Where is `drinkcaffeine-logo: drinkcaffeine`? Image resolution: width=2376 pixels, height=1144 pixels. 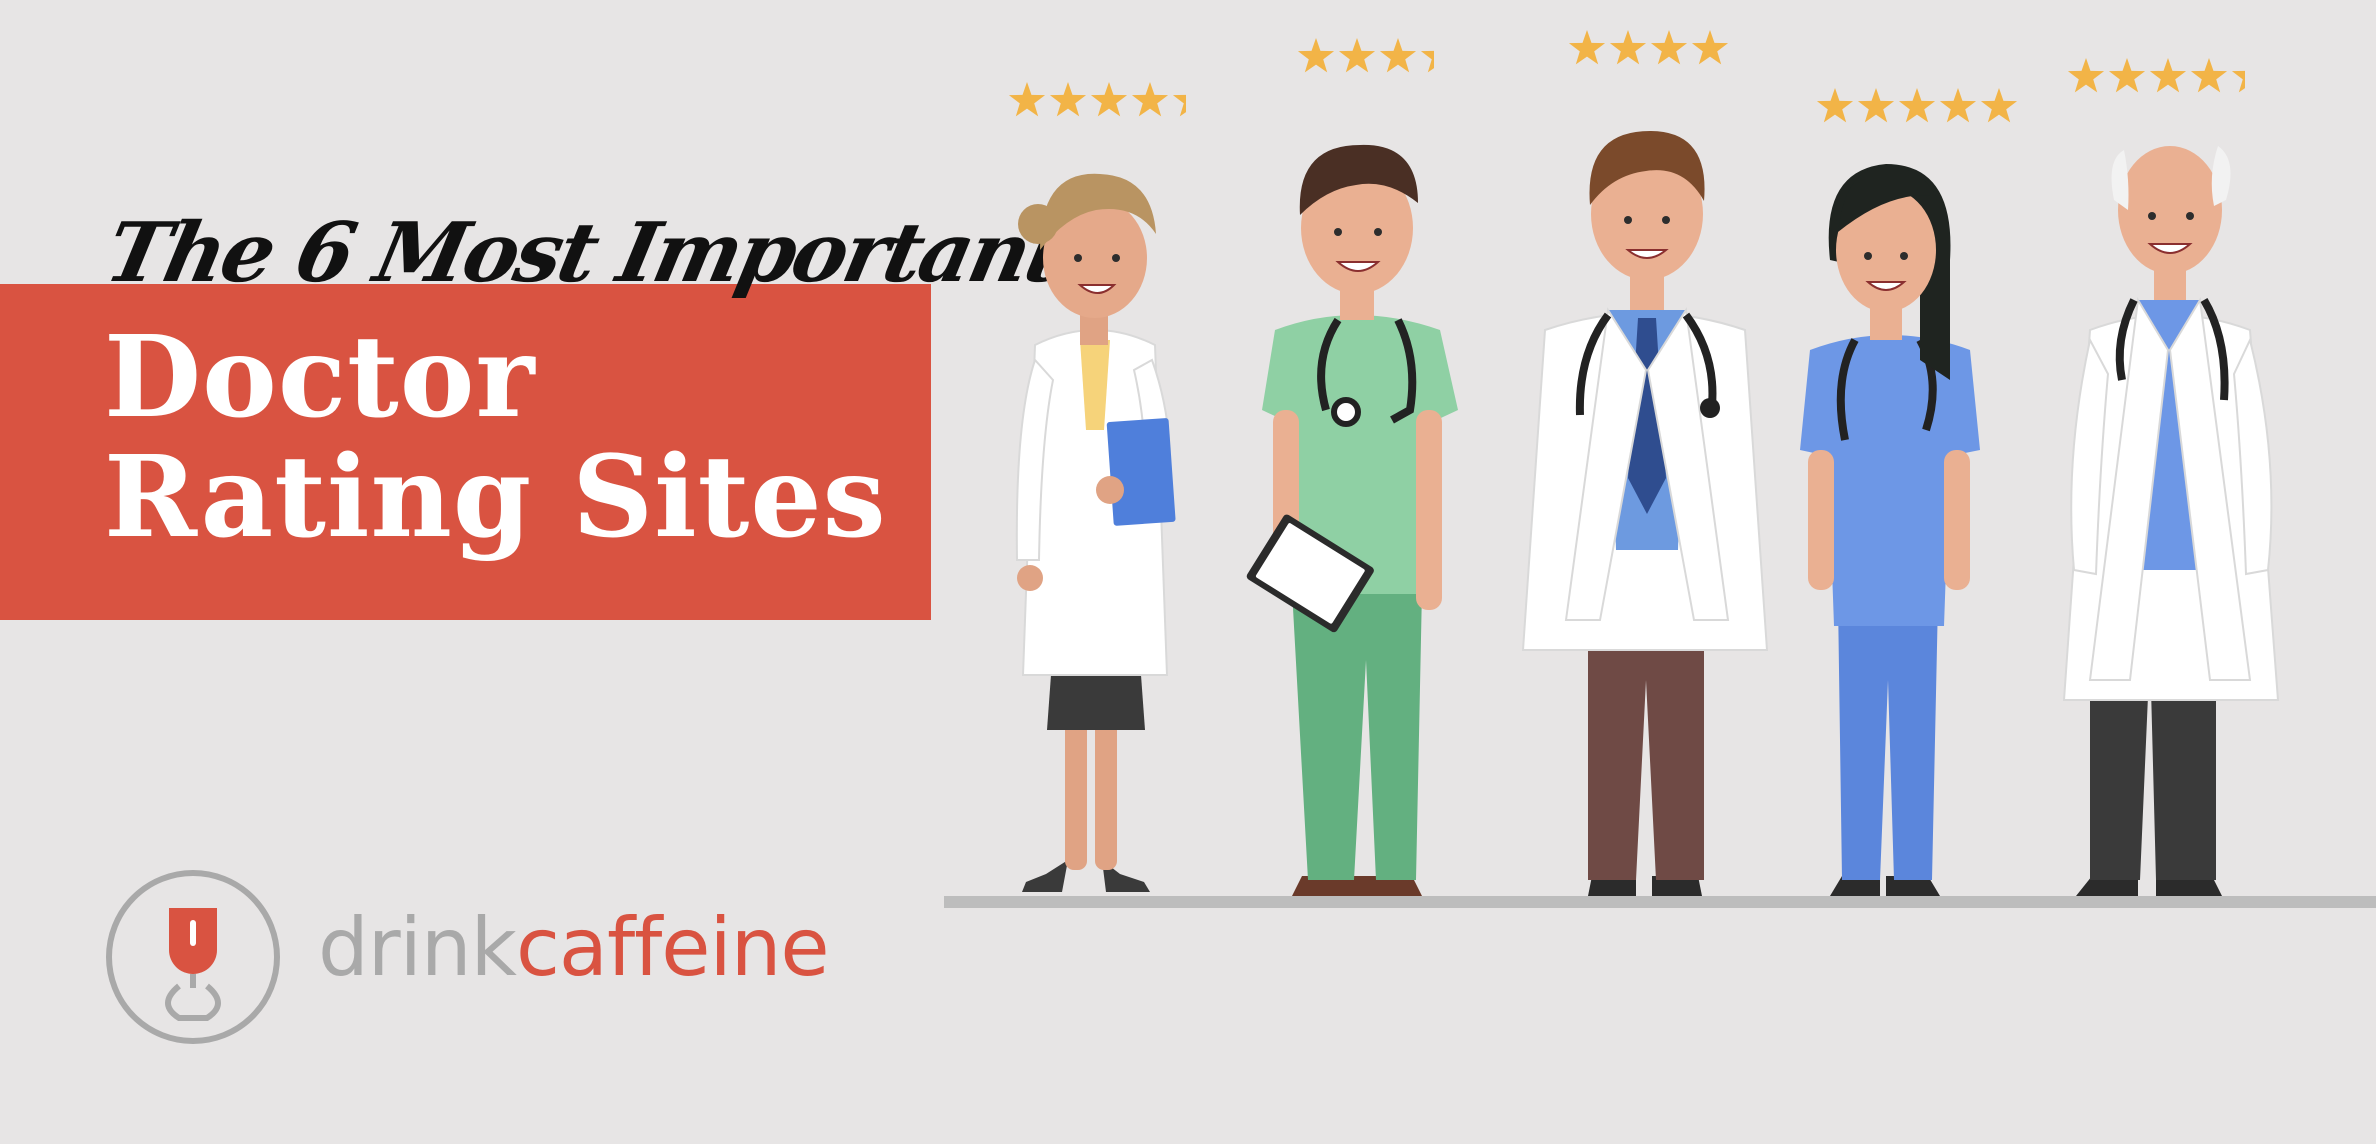 drinkcaffeine-logo: drinkcaffeine is located at coordinates (467, 958).